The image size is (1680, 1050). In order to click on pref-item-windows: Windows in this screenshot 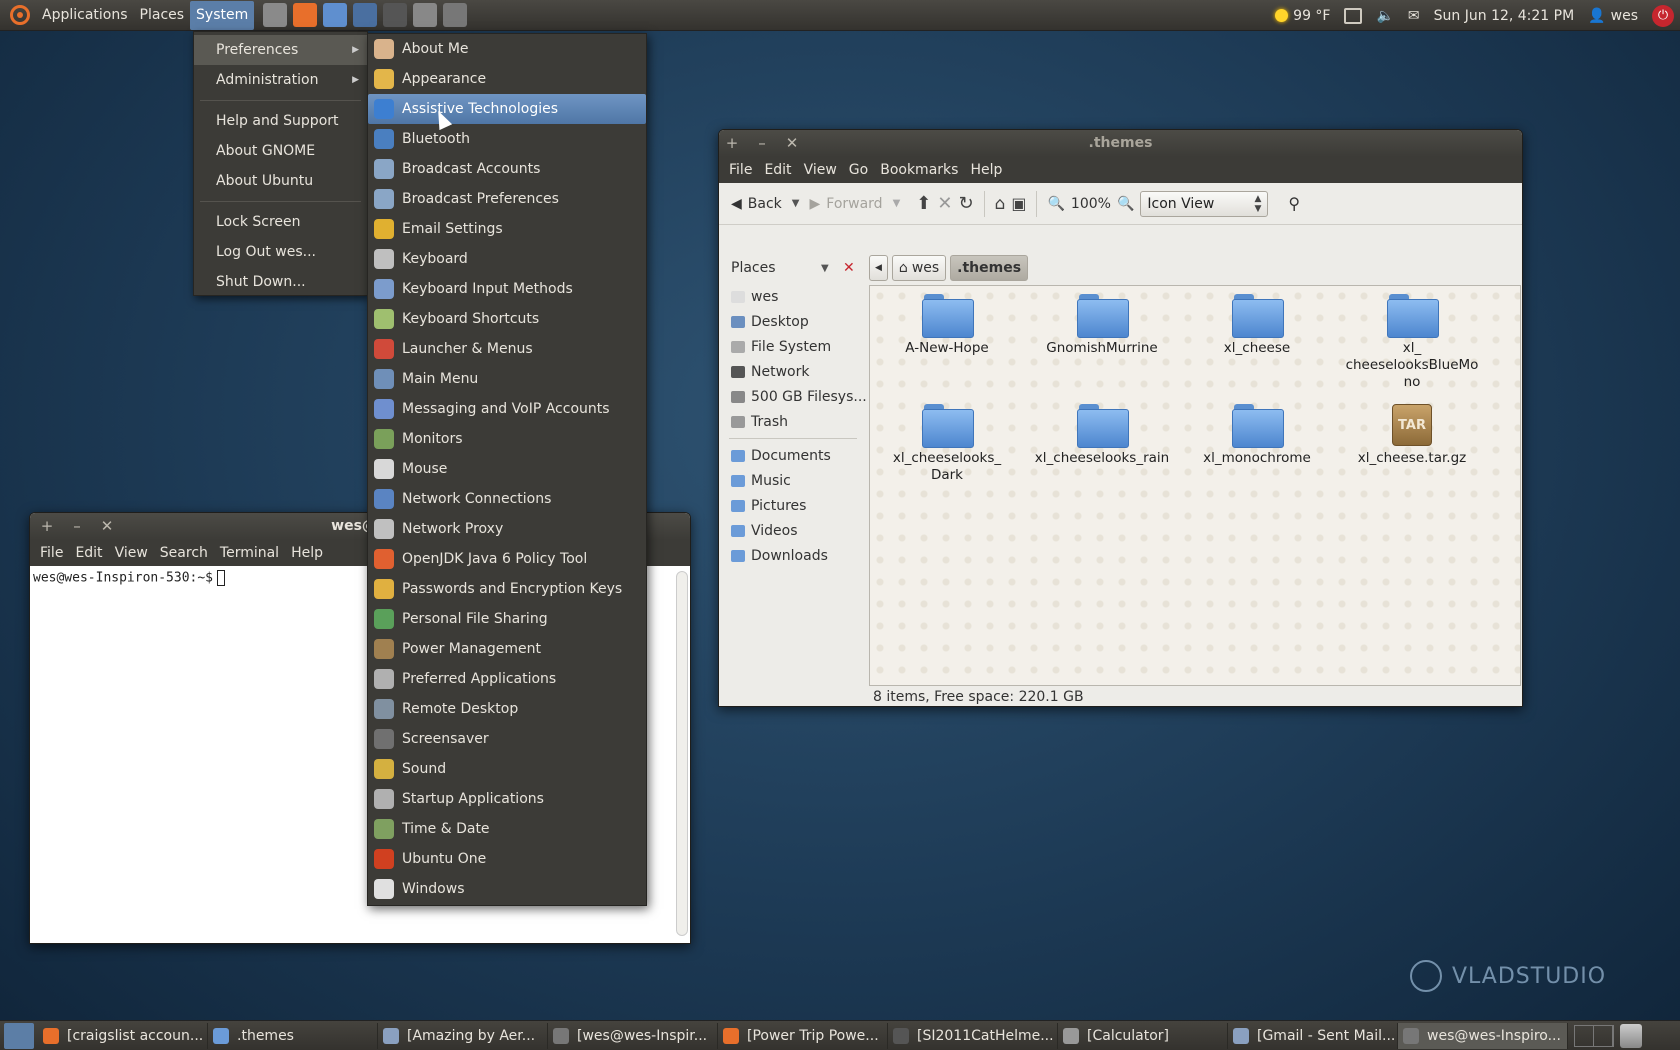, I will do `click(507, 889)`.